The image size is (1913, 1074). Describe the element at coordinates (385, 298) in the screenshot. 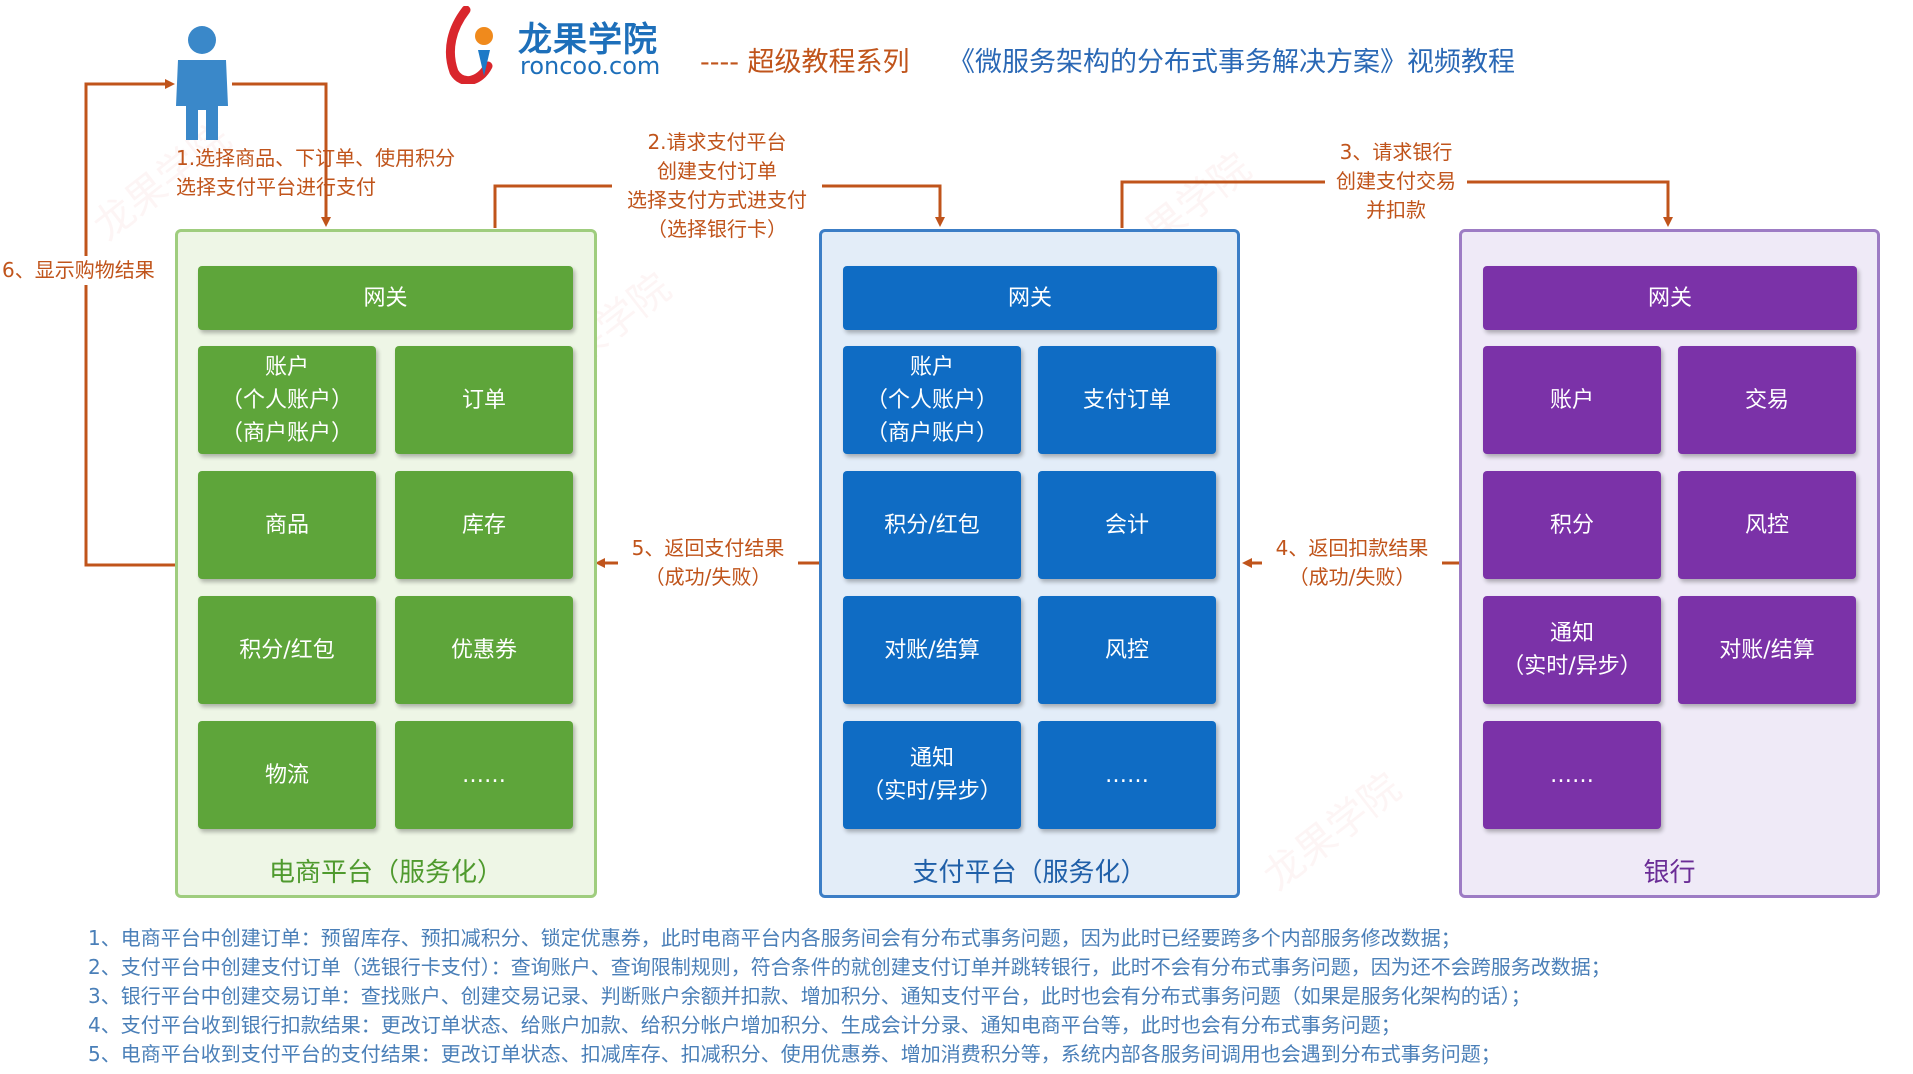

I see `ecommerce-gateway: 网关` at that location.